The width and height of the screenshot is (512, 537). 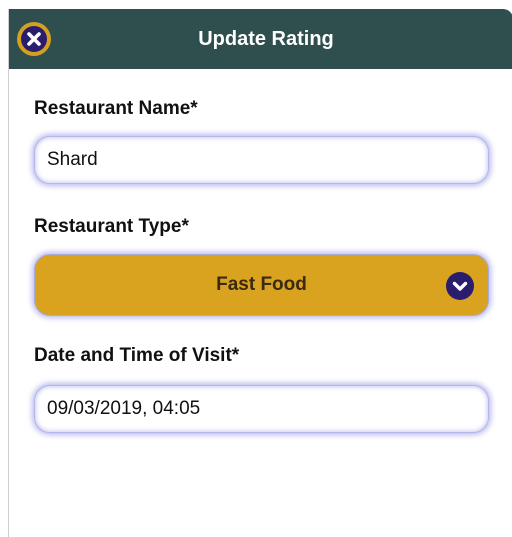 I want to click on restaurant-type-select: Fast Food, so click(x=261, y=285).